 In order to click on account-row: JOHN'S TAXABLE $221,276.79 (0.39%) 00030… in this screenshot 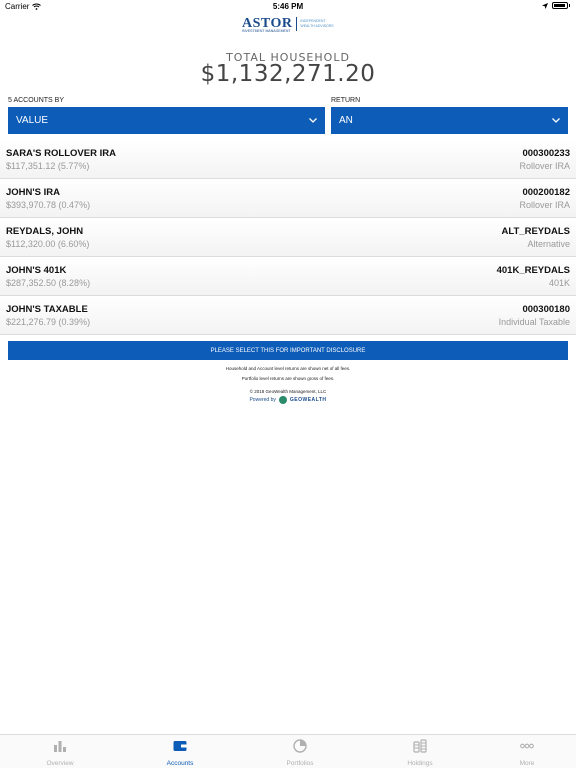, I will do `click(288, 315)`.